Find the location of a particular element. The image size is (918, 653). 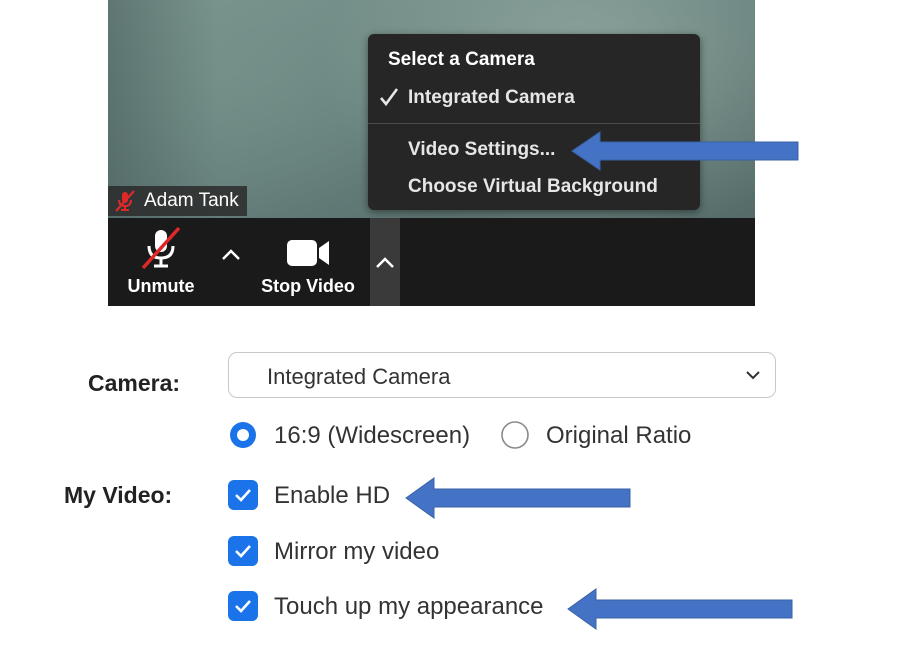

unmute-button: Unmute is located at coordinates (161, 262).